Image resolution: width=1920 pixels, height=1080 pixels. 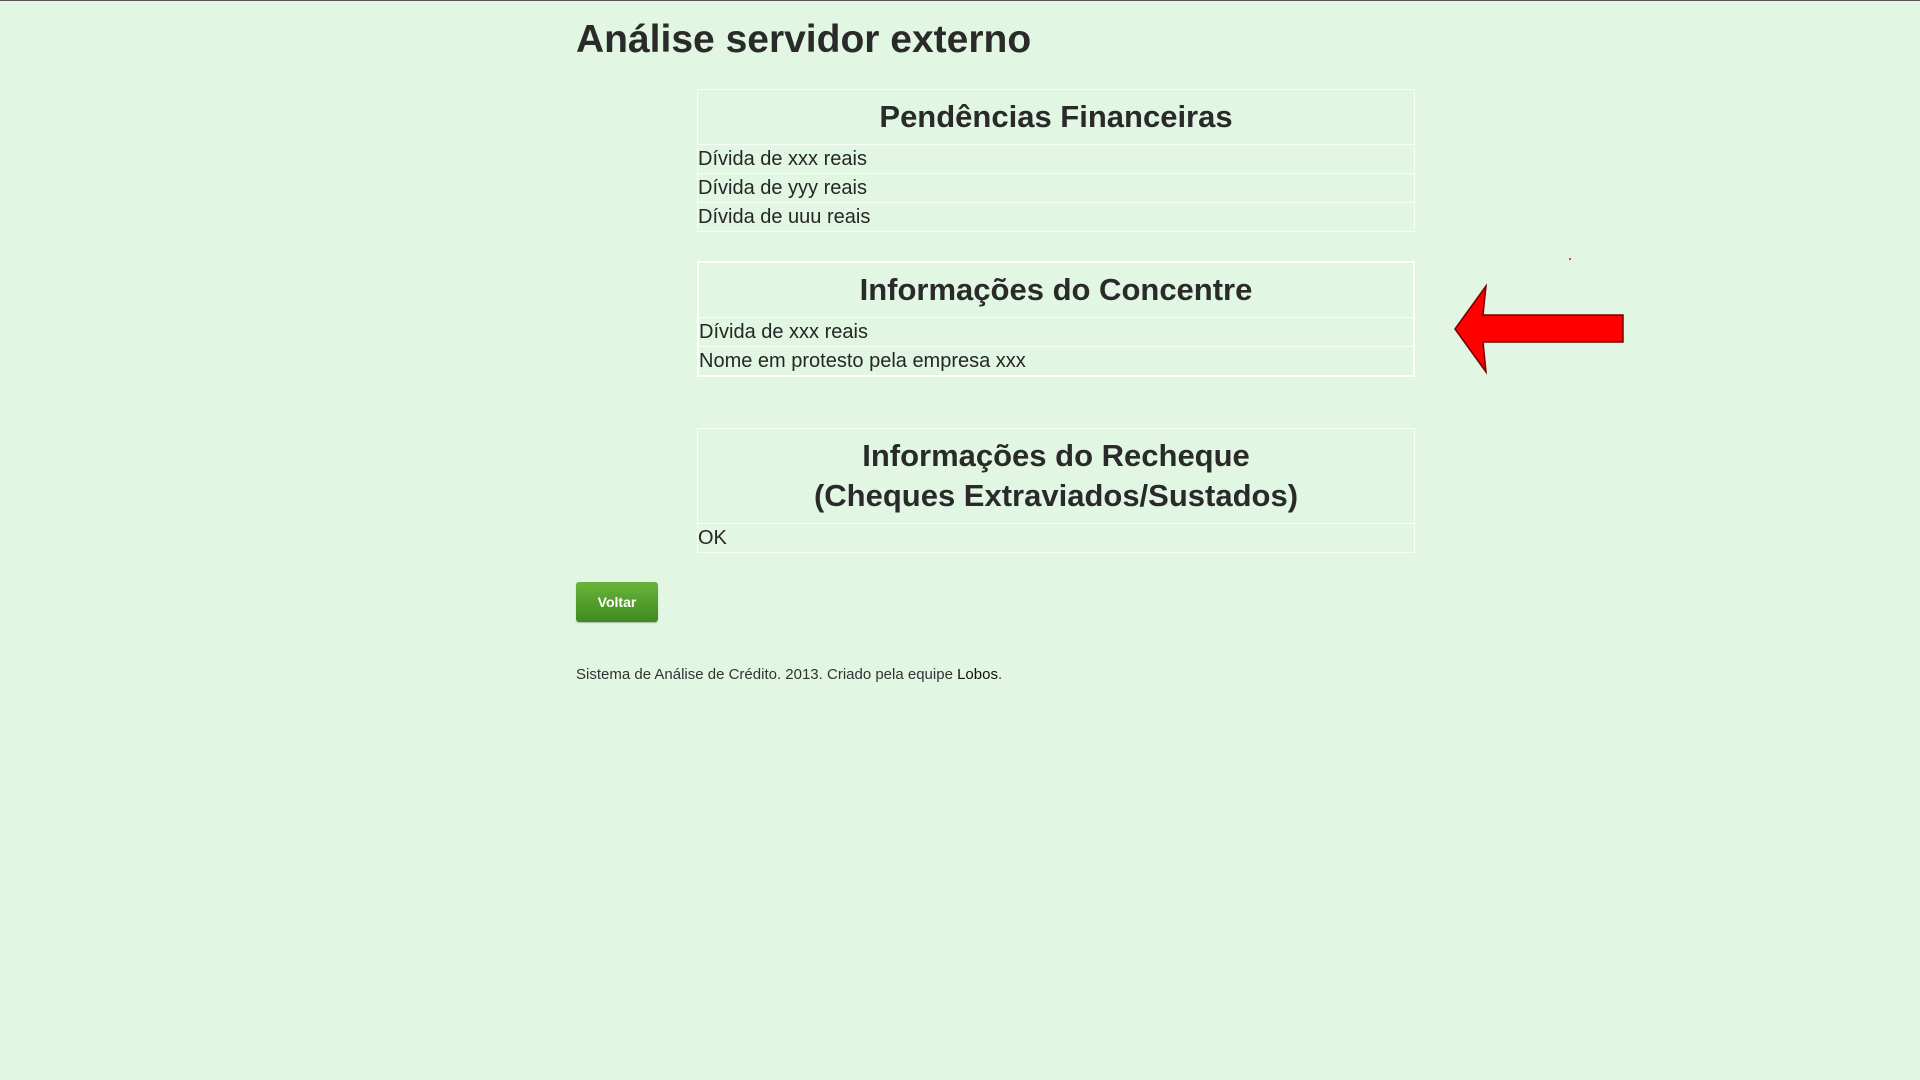 I want to click on footer-team-link: Lobos, so click(x=977, y=674).